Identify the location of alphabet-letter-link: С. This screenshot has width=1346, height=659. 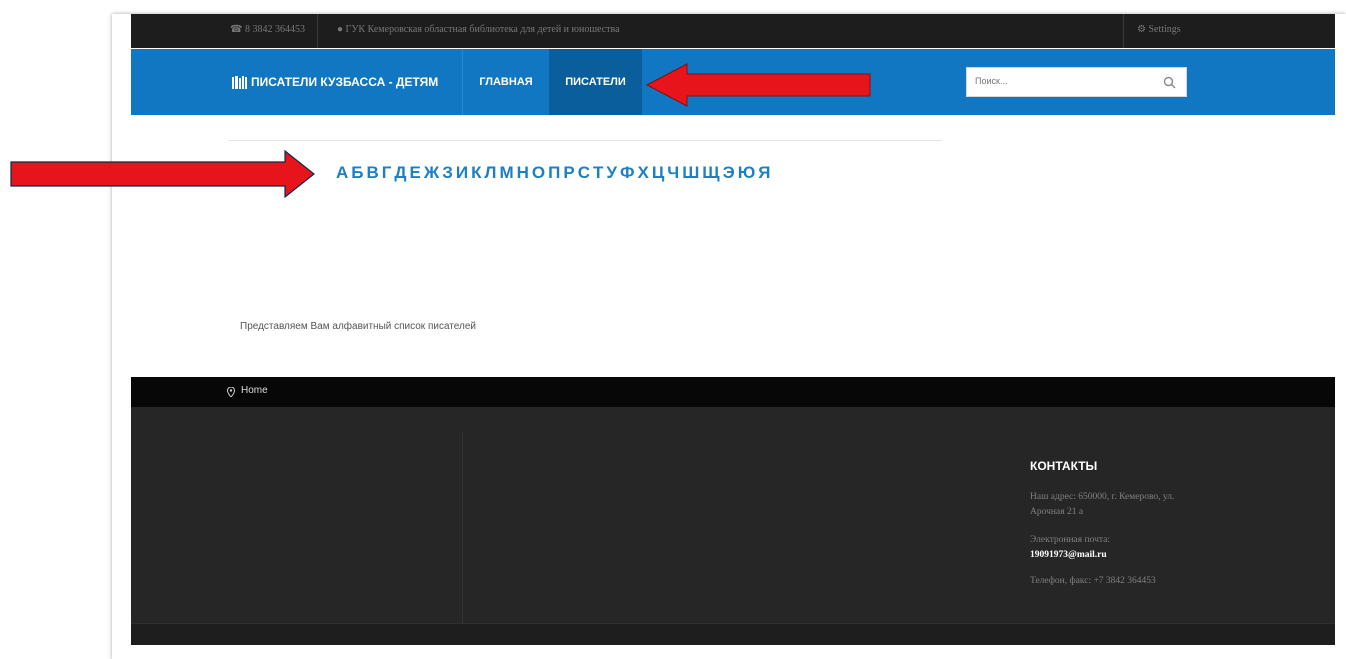
(584, 173).